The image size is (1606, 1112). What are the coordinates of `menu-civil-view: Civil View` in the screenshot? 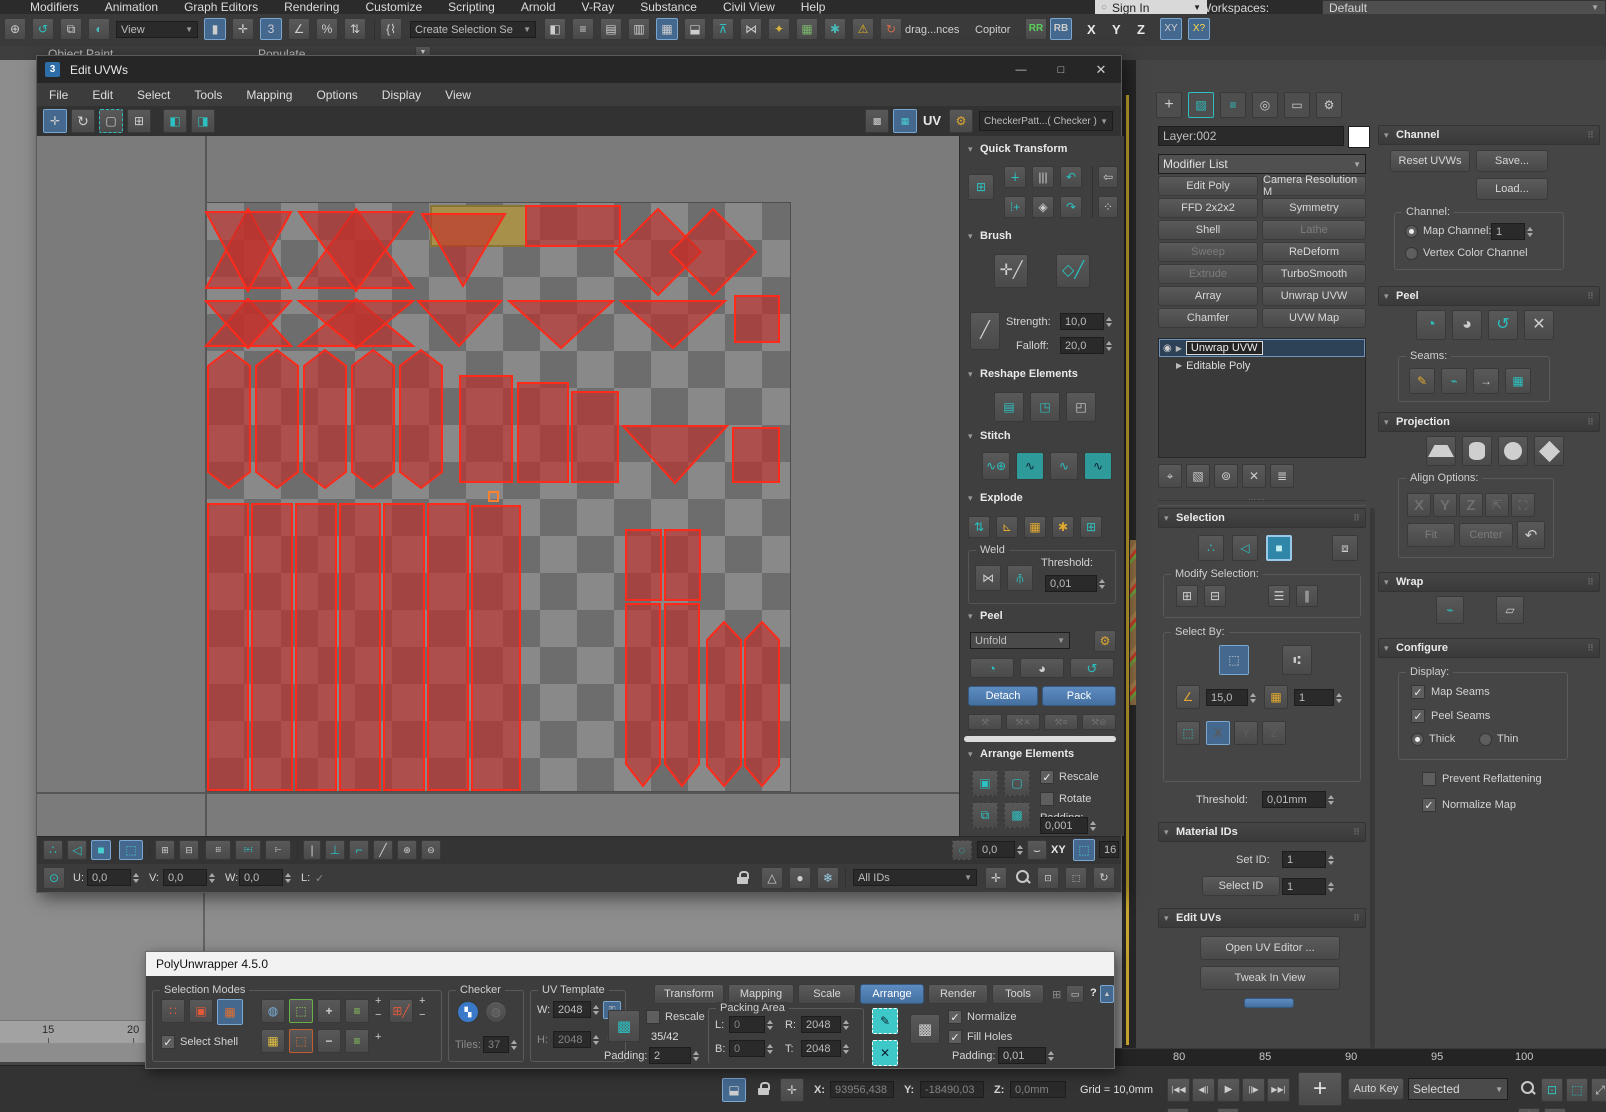 It's located at (749, 7).